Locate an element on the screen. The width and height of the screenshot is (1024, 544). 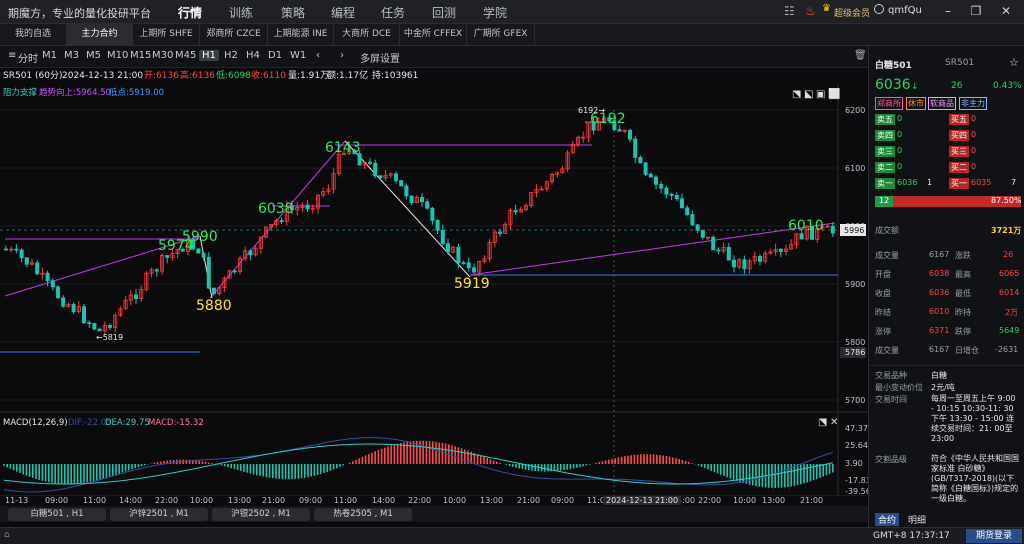
tab-contract: 合约 is located at coordinates (887, 519).